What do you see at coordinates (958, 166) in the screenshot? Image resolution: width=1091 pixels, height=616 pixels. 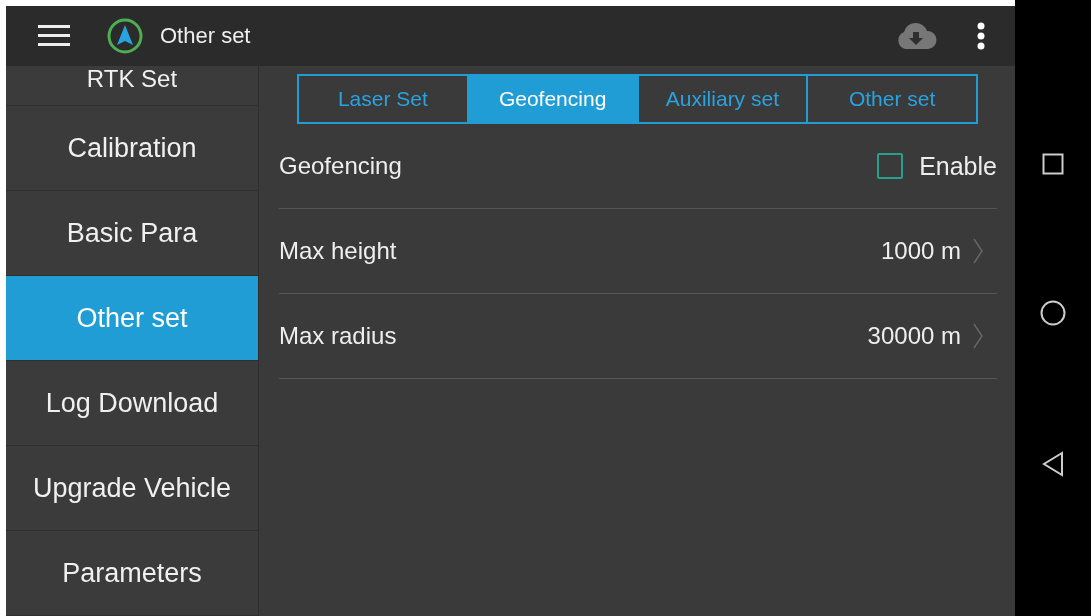 I see `checkbox-label: Enable` at bounding box center [958, 166].